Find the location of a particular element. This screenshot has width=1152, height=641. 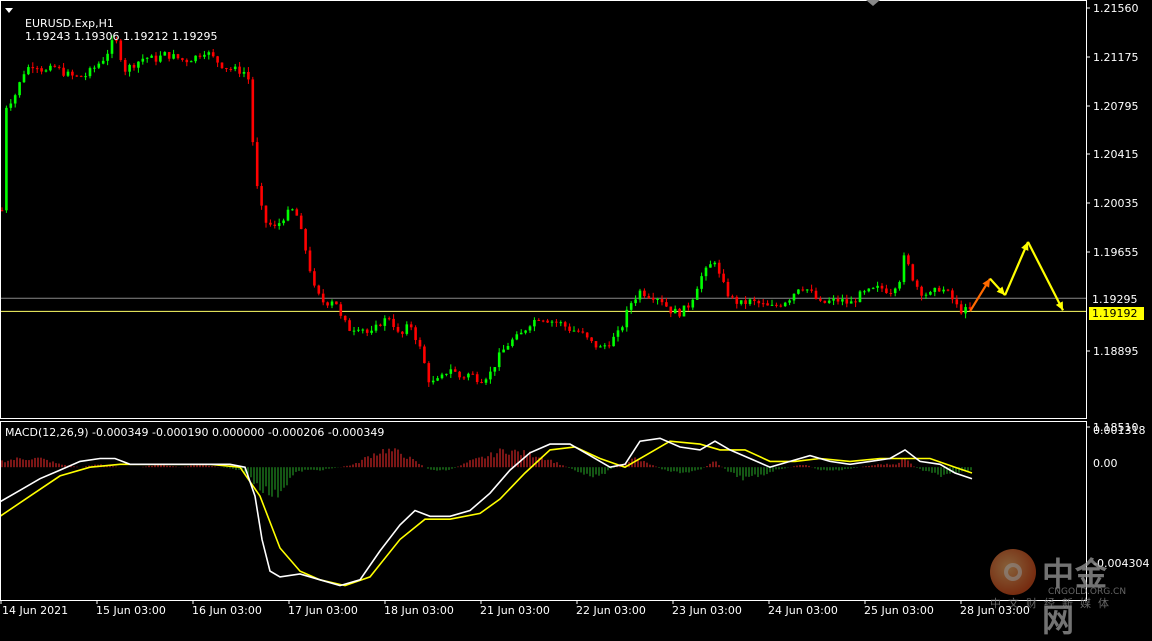

price-tick: 1.20795 is located at coordinates (1116, 106).